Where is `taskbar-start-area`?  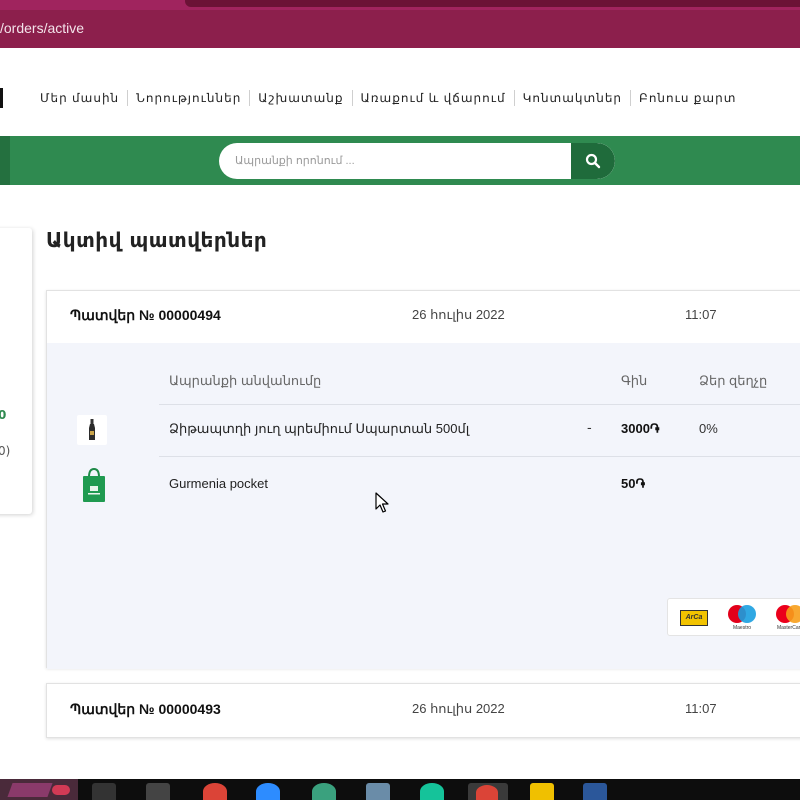 taskbar-start-area is located at coordinates (39, 789).